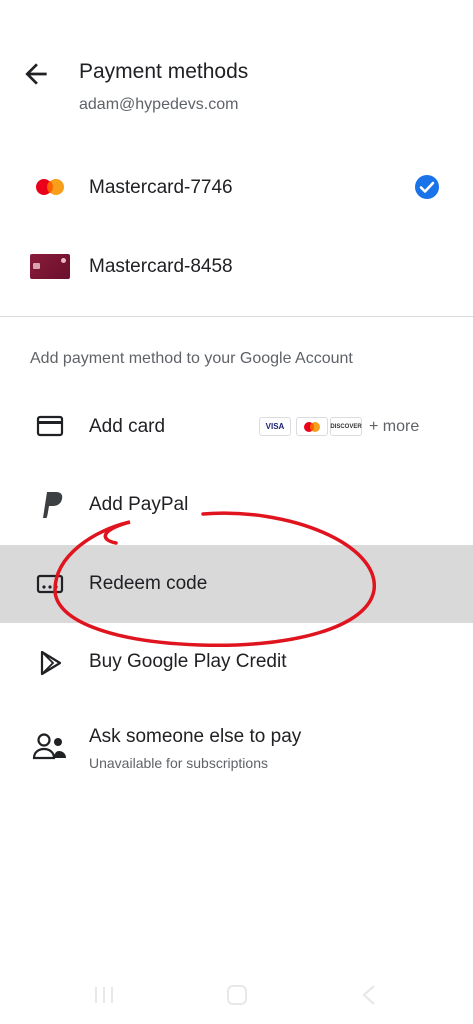 This screenshot has height=1024, width=473. I want to click on saved-method-label: Mastercard-8458, so click(161, 266).